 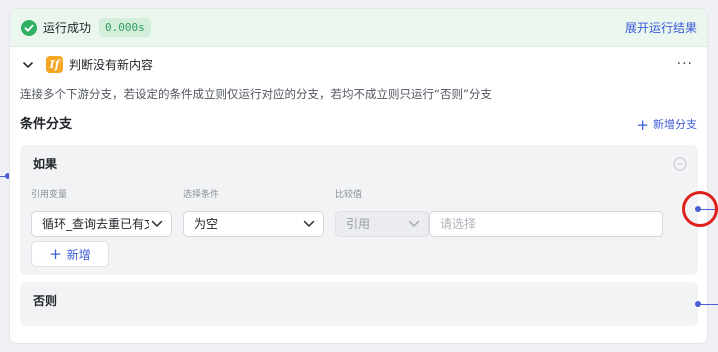 I want to click on highlight-circle, so click(x=700, y=209).